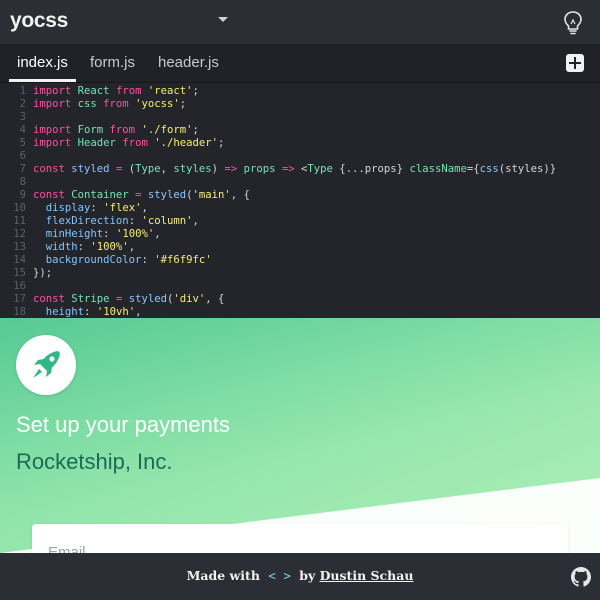 The height and width of the screenshot is (600, 600). Describe the element at coordinates (39, 20) in the screenshot. I see `app-title: yocss` at that location.